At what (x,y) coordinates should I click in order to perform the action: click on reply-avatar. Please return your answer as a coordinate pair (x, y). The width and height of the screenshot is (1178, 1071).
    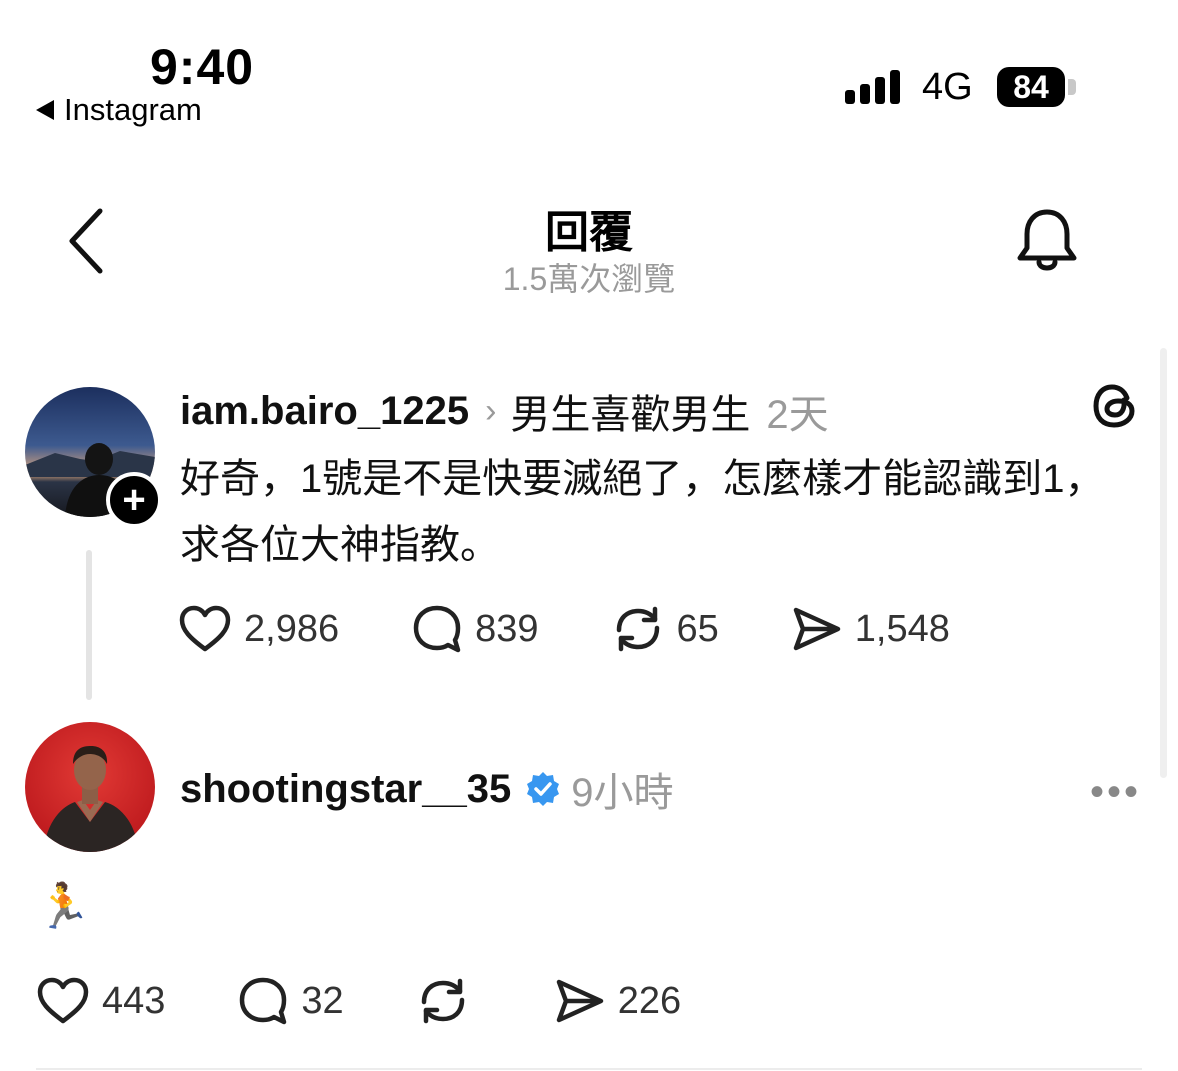
    Looking at the image, I should click on (90, 787).